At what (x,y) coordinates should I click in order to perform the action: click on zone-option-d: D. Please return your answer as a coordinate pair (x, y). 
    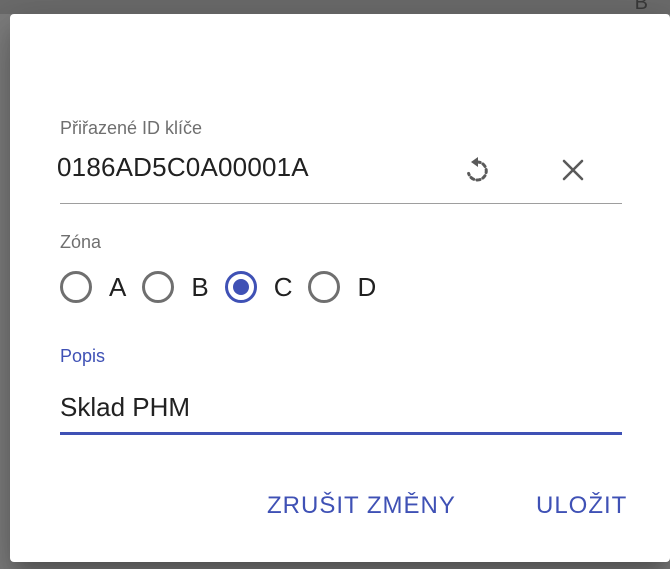
    Looking at the image, I should click on (342, 287).